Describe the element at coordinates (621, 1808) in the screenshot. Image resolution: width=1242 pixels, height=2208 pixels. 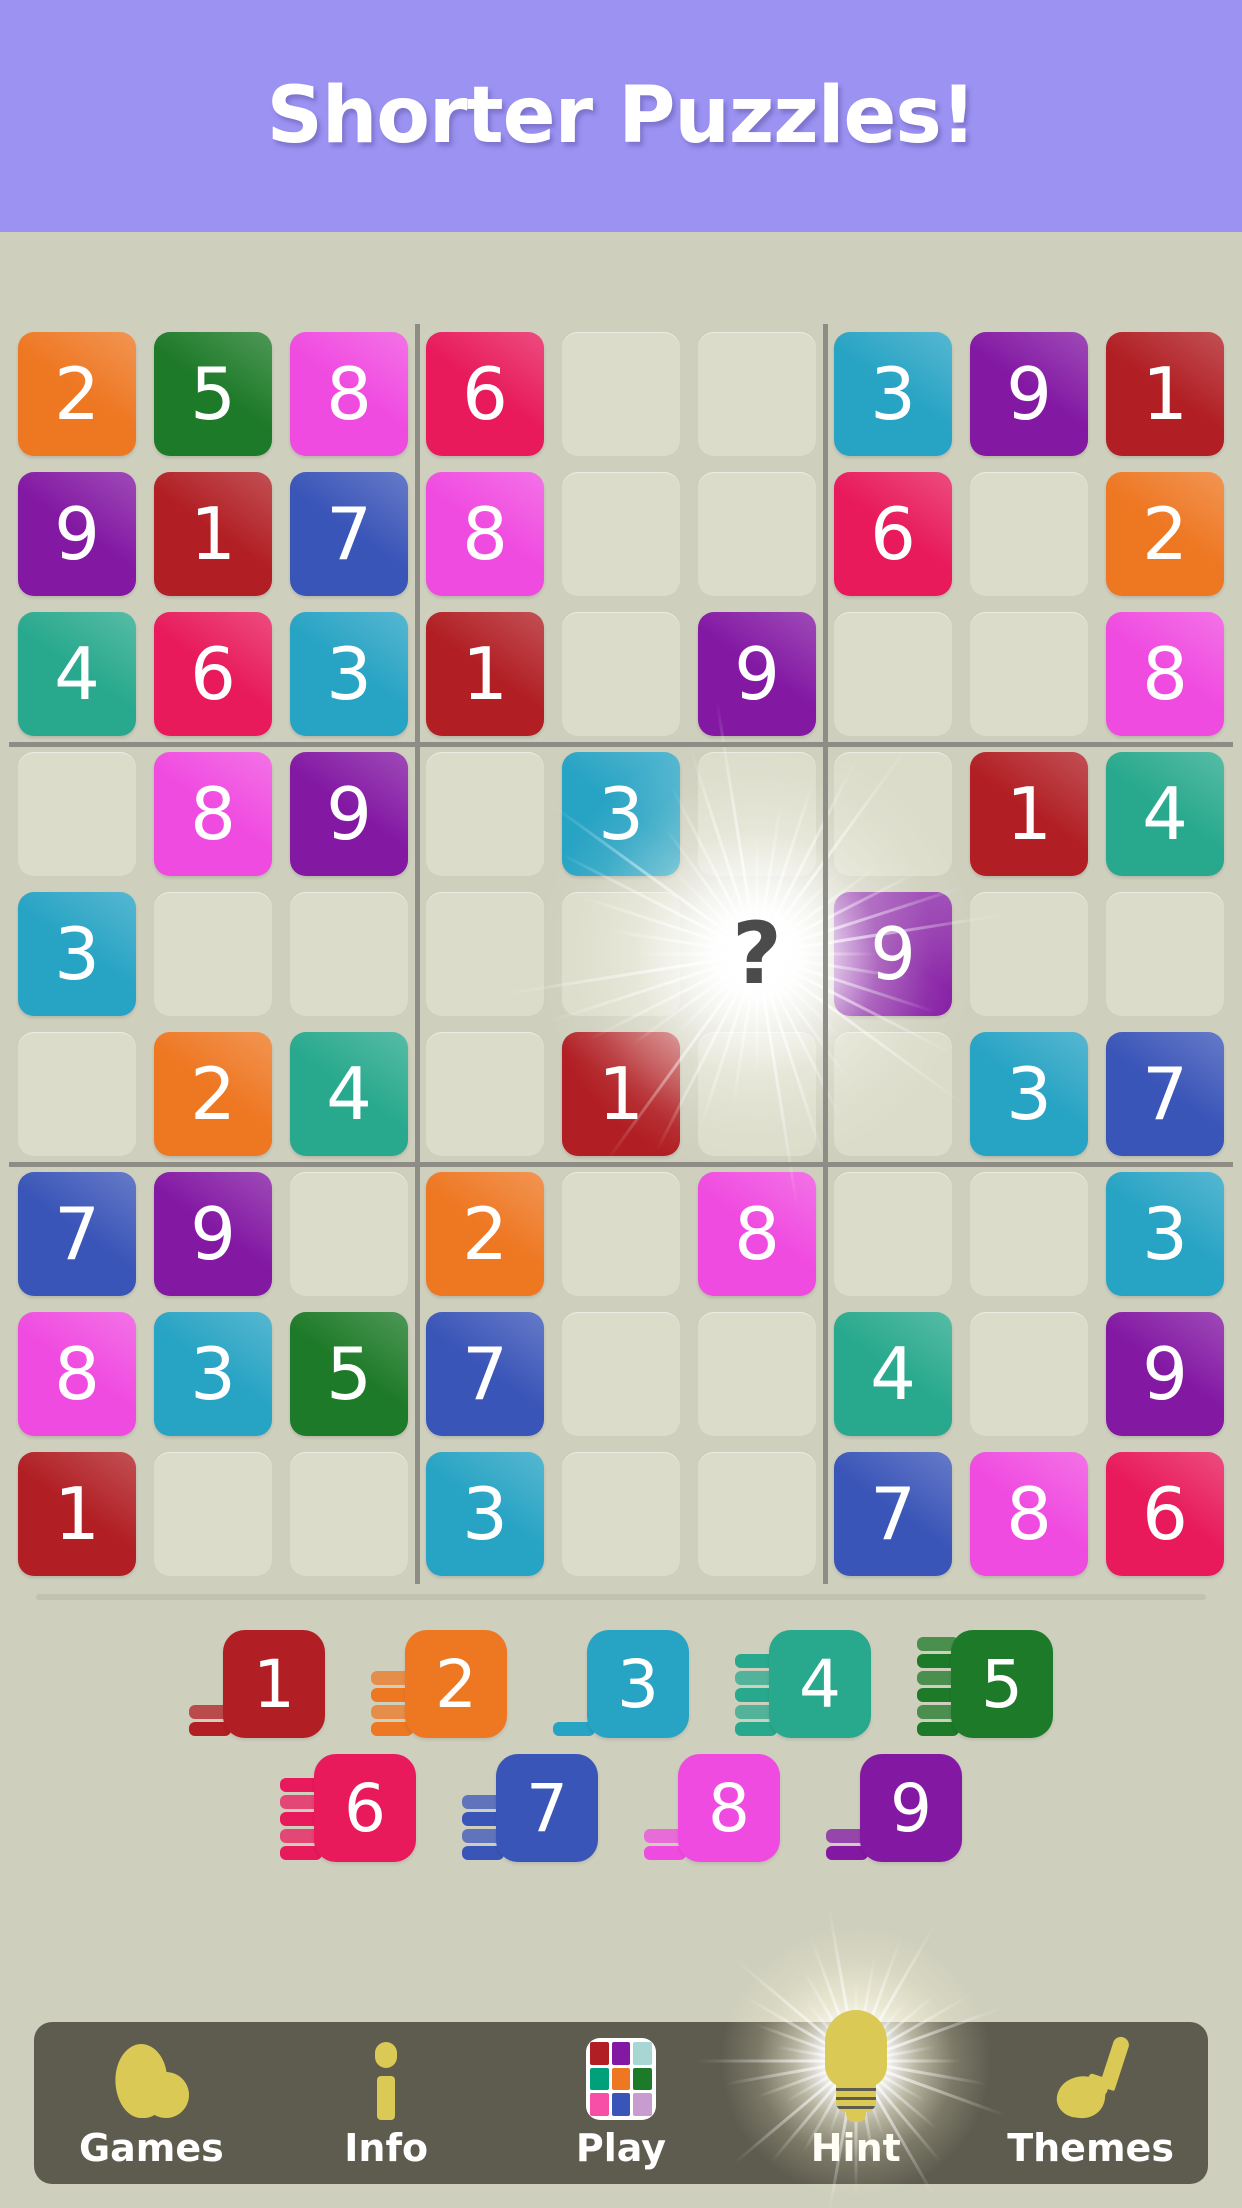
I see `number-pad-row-2: 6789` at that location.